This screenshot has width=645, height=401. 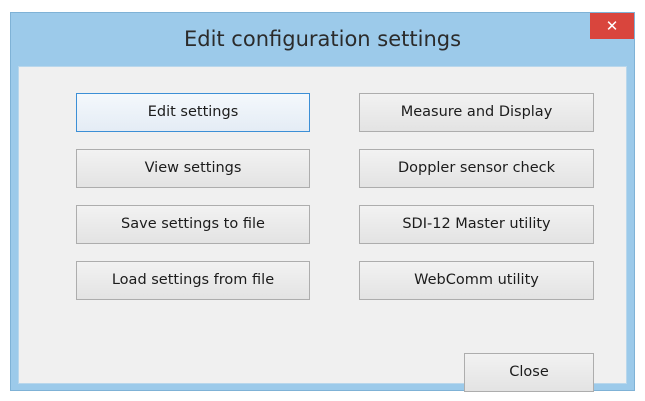 What do you see at coordinates (476, 168) in the screenshot?
I see `doppler-sensor-check-button: Doppler sensor check` at bounding box center [476, 168].